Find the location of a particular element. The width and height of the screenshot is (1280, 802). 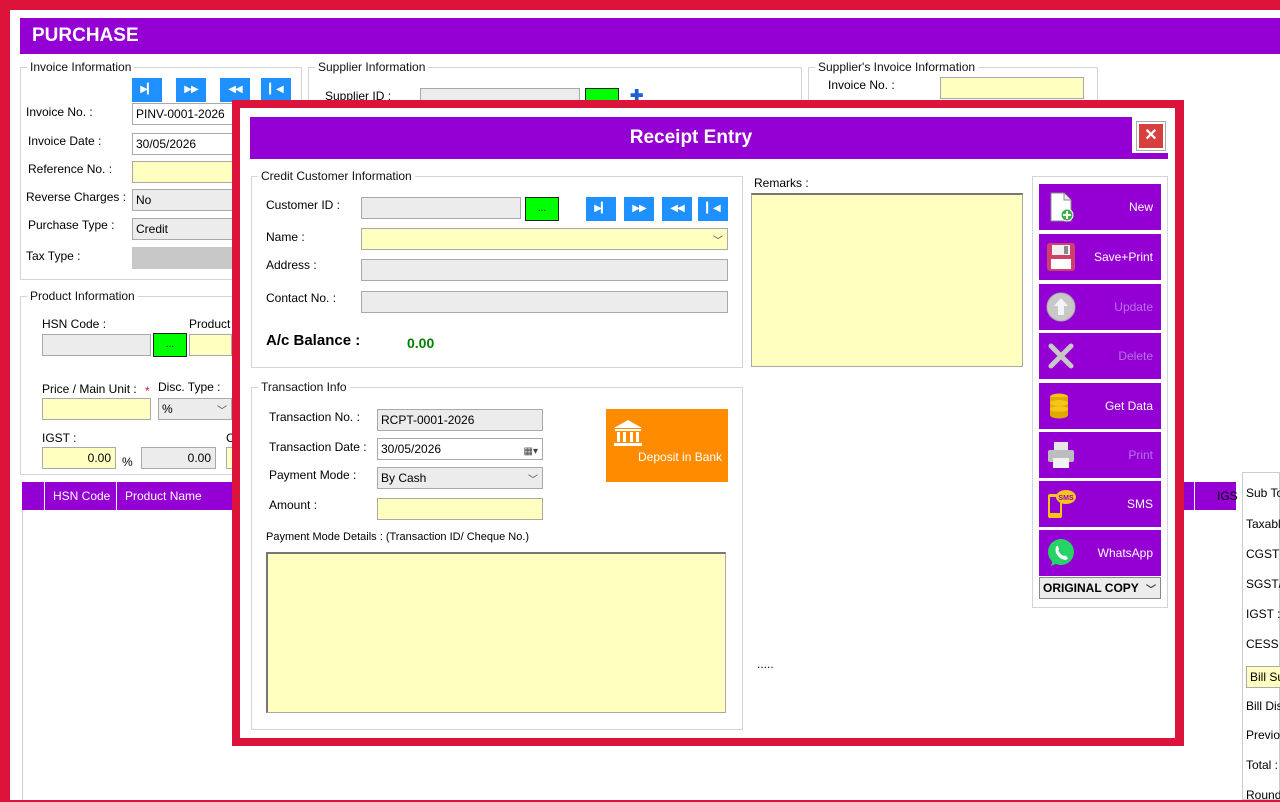

payment-mode-value: By Cash is located at coordinates (404, 478).